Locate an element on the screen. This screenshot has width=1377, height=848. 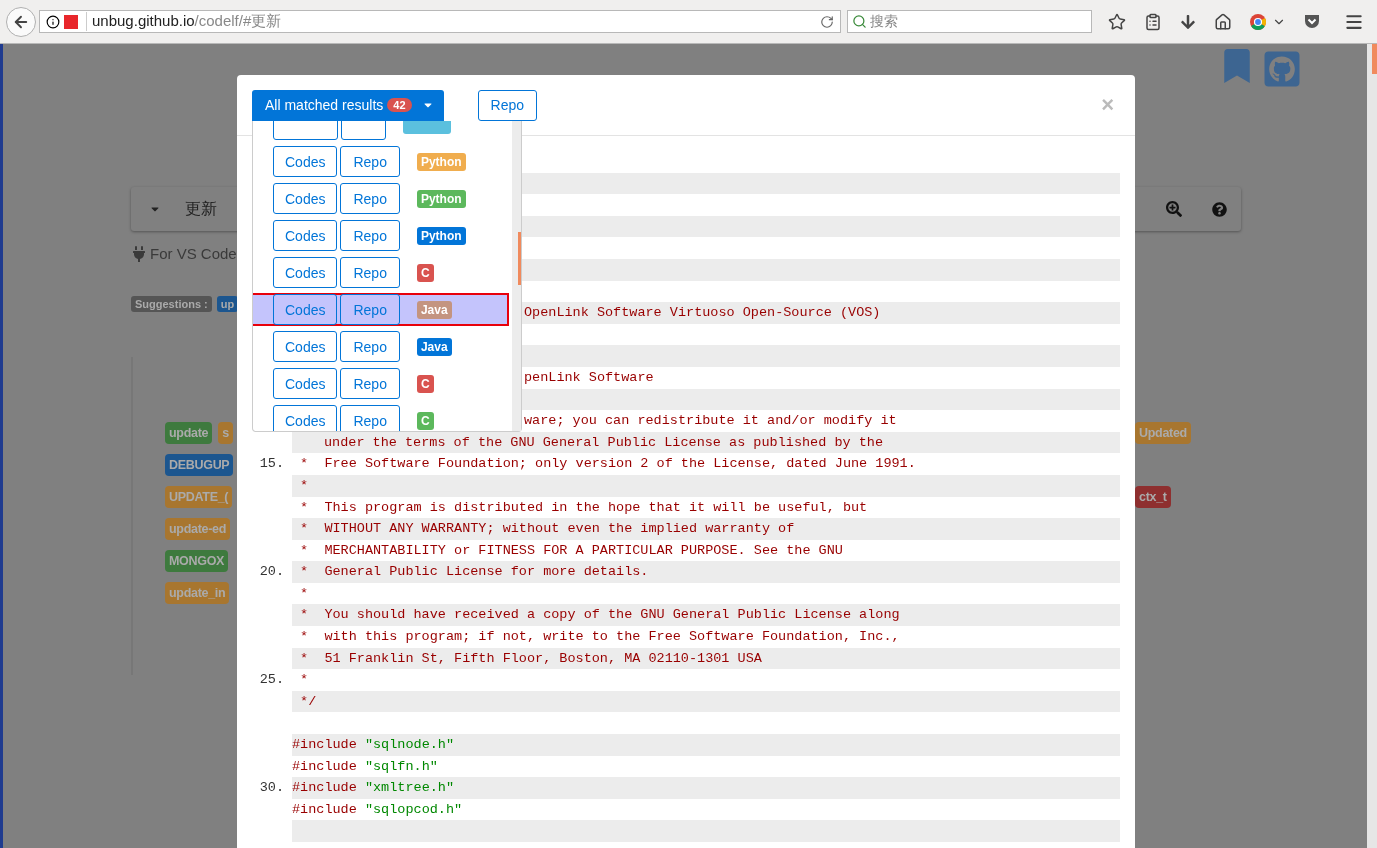
star-icon is located at coordinates (1117, 21).